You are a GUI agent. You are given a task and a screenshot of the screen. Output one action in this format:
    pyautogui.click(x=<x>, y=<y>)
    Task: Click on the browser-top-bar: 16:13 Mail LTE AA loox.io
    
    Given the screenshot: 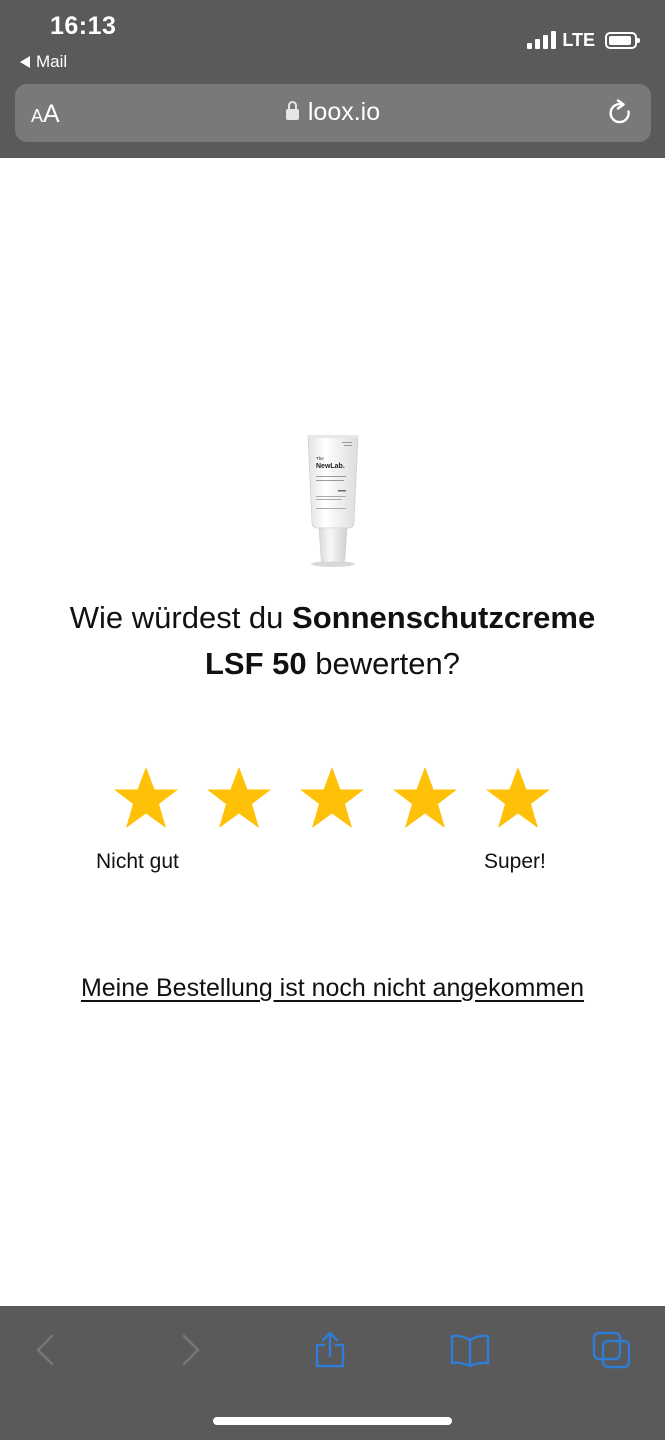 What is the action you would take?
    pyautogui.click(x=332, y=79)
    